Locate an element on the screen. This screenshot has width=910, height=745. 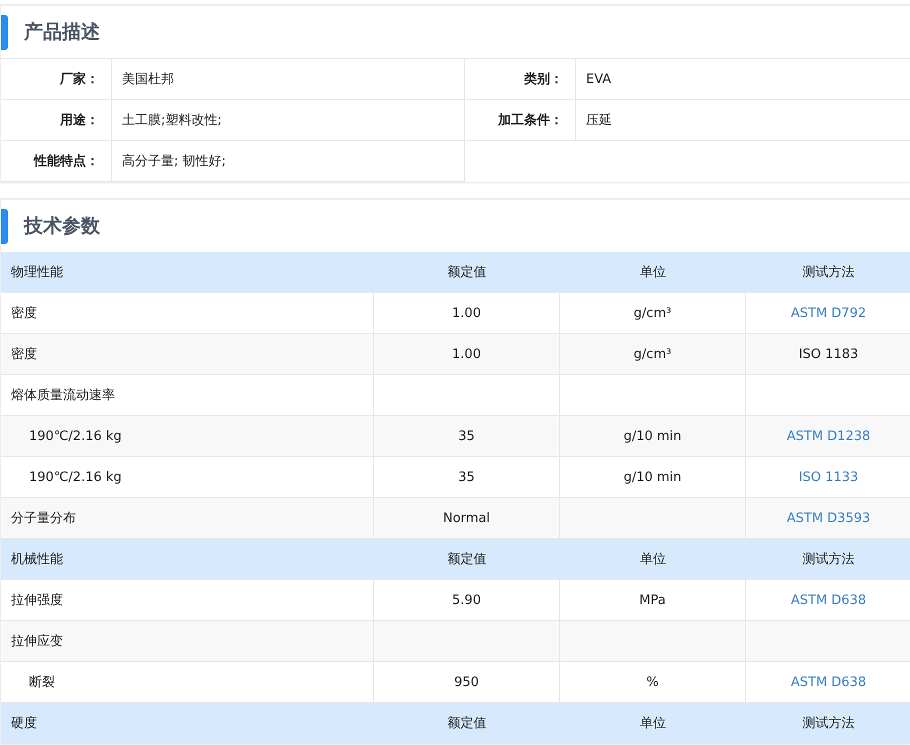
test-method-link: ASTM D3593 is located at coordinates (828, 518).